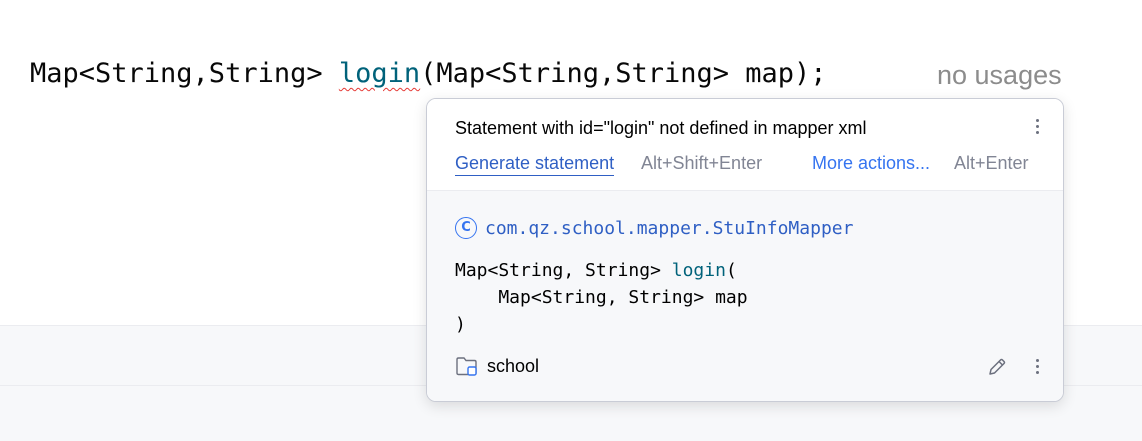 This screenshot has width=1142, height=441. Describe the element at coordinates (563, 270) in the screenshot. I see `signature-return-type: Map<String, String>` at that location.